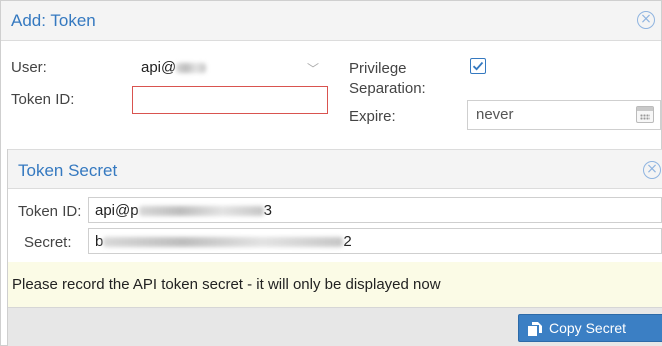 Image resolution: width=662 pixels, height=346 pixels. I want to click on token-id-input, so click(230, 100).